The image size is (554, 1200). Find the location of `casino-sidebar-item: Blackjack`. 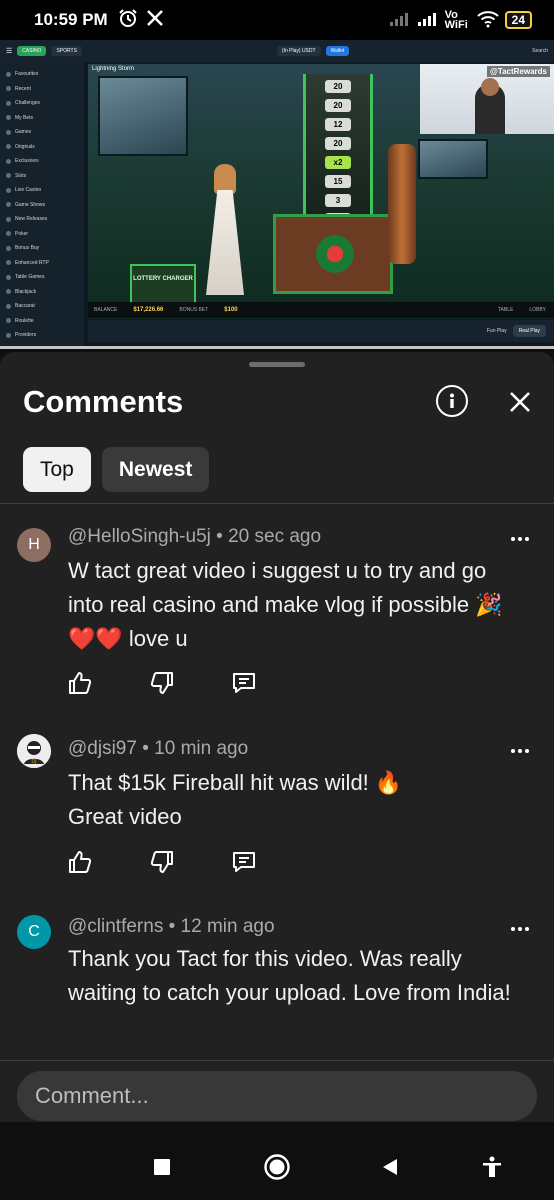

casino-sidebar-item: Blackjack is located at coordinates (42, 292).